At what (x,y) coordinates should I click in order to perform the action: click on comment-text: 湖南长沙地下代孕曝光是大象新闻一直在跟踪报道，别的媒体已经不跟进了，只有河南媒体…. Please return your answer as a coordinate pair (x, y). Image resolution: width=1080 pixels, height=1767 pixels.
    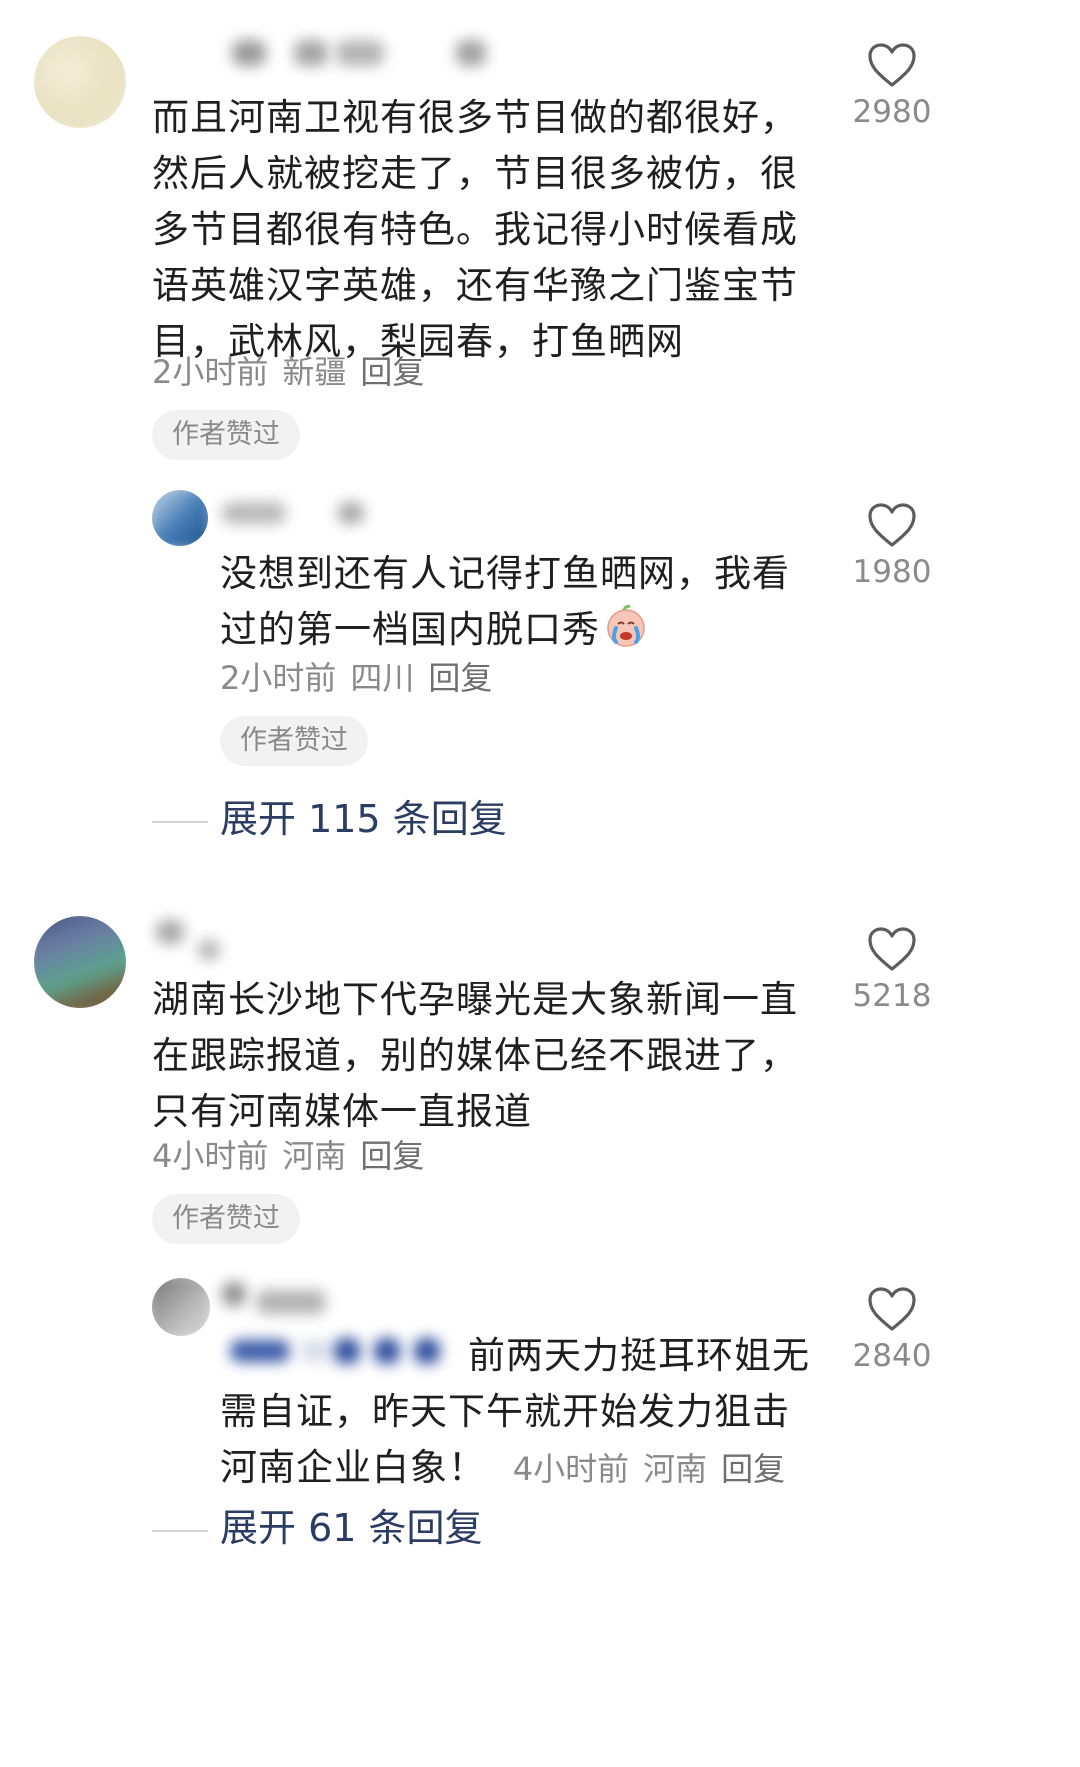
    Looking at the image, I should click on (475, 1055).